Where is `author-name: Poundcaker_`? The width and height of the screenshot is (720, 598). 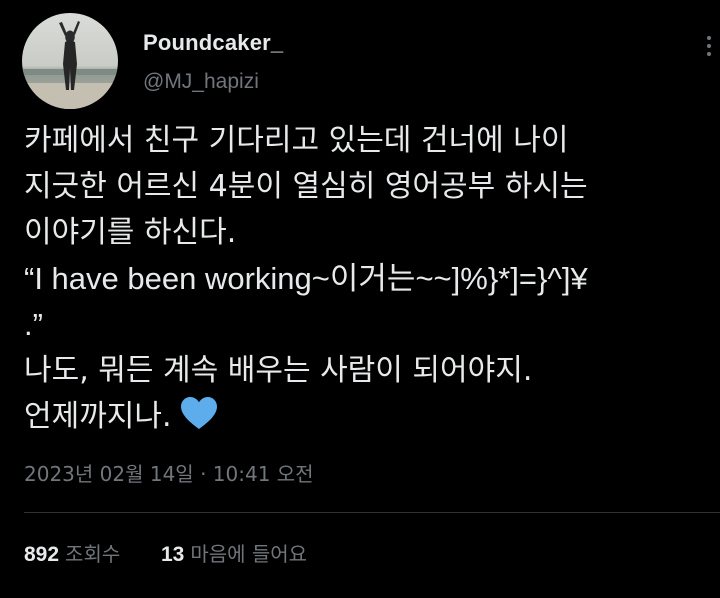
author-name: Poundcaker_ is located at coordinates (213, 43).